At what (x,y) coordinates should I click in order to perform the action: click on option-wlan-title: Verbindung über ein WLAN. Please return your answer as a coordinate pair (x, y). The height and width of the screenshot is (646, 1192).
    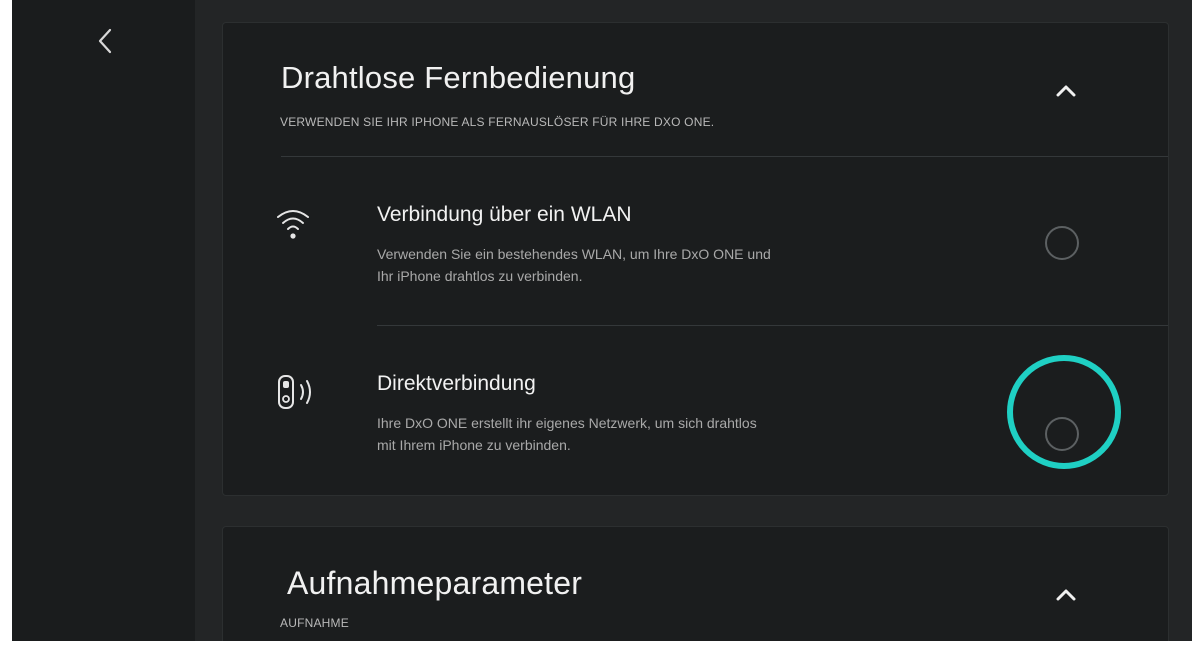
    Looking at the image, I should click on (504, 214).